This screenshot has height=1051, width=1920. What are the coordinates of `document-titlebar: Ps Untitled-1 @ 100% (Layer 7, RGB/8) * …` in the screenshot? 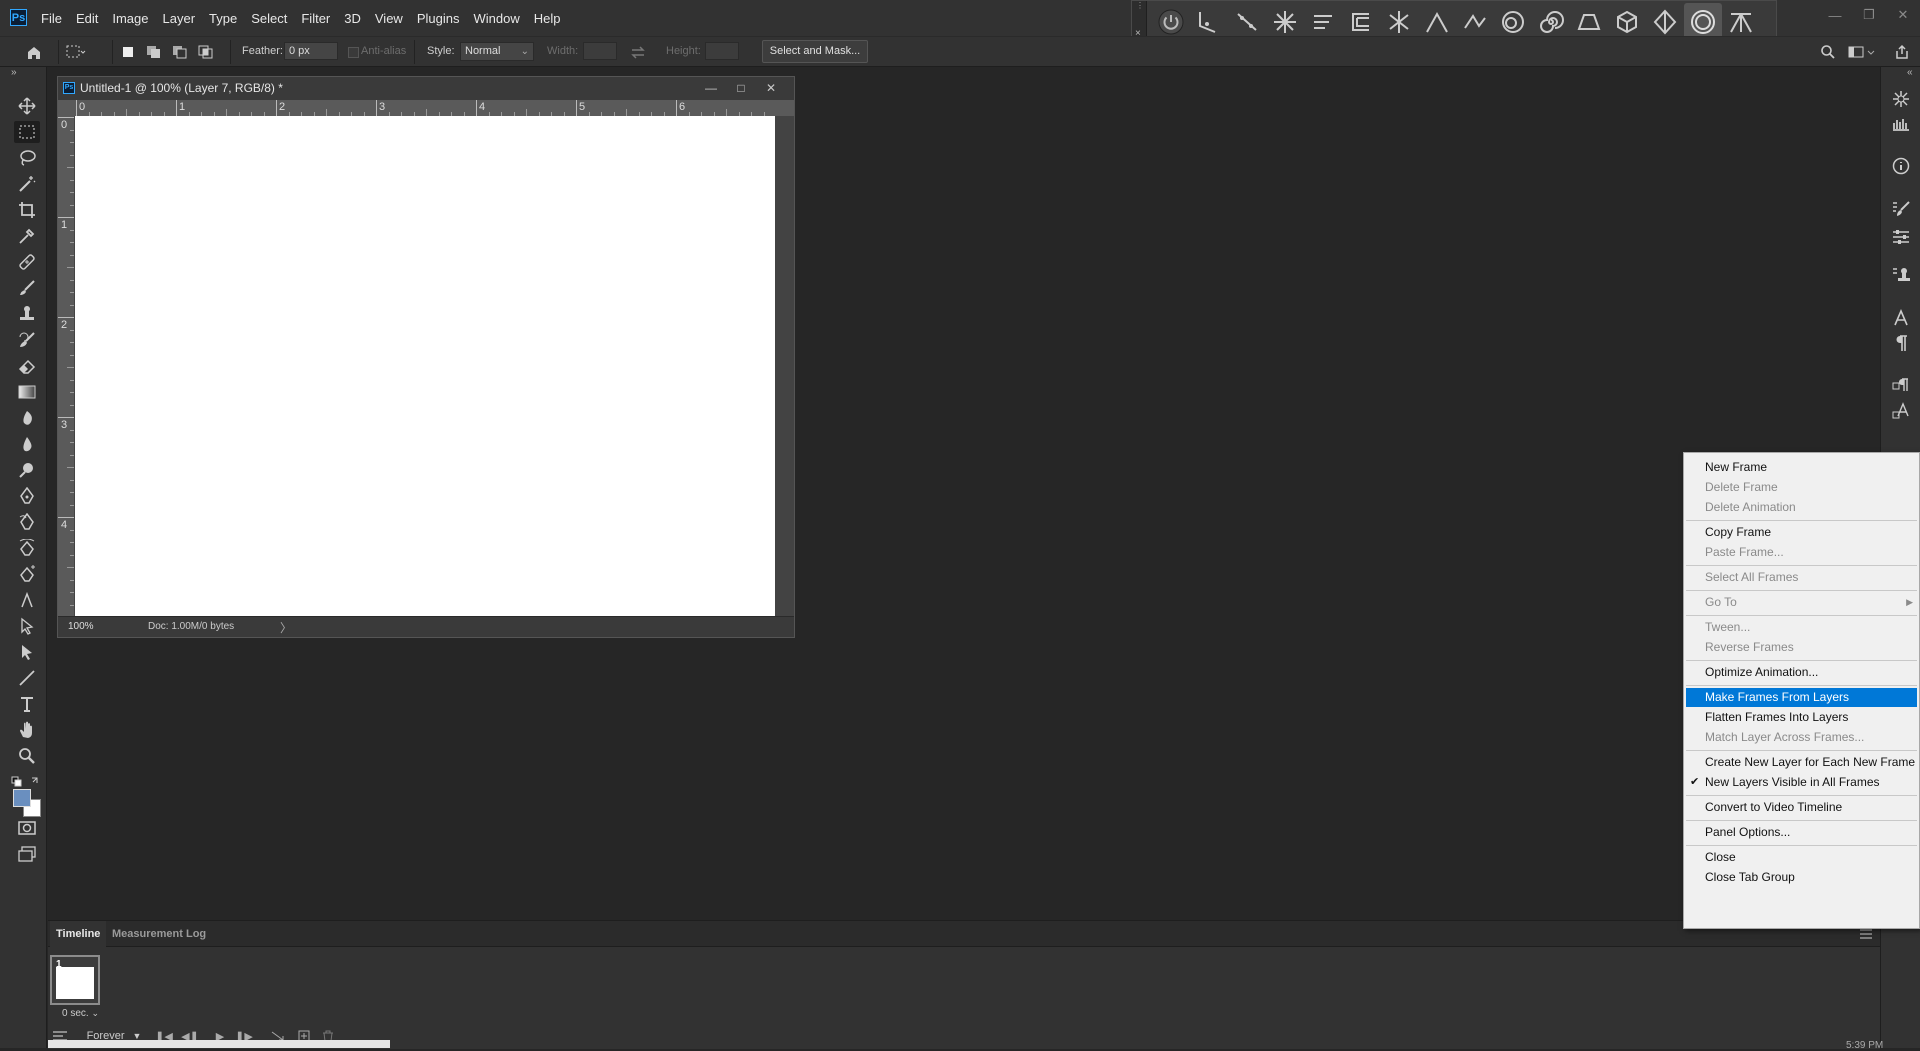 It's located at (426, 88).